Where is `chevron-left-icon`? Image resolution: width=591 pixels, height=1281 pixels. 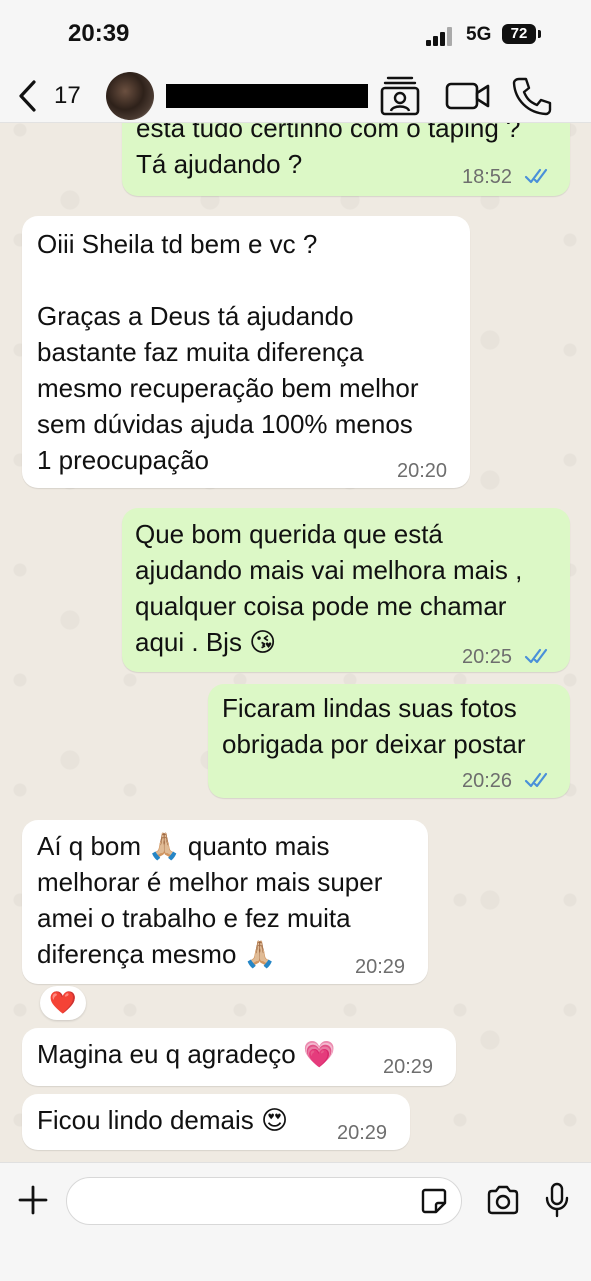
chevron-left-icon is located at coordinates (27, 96).